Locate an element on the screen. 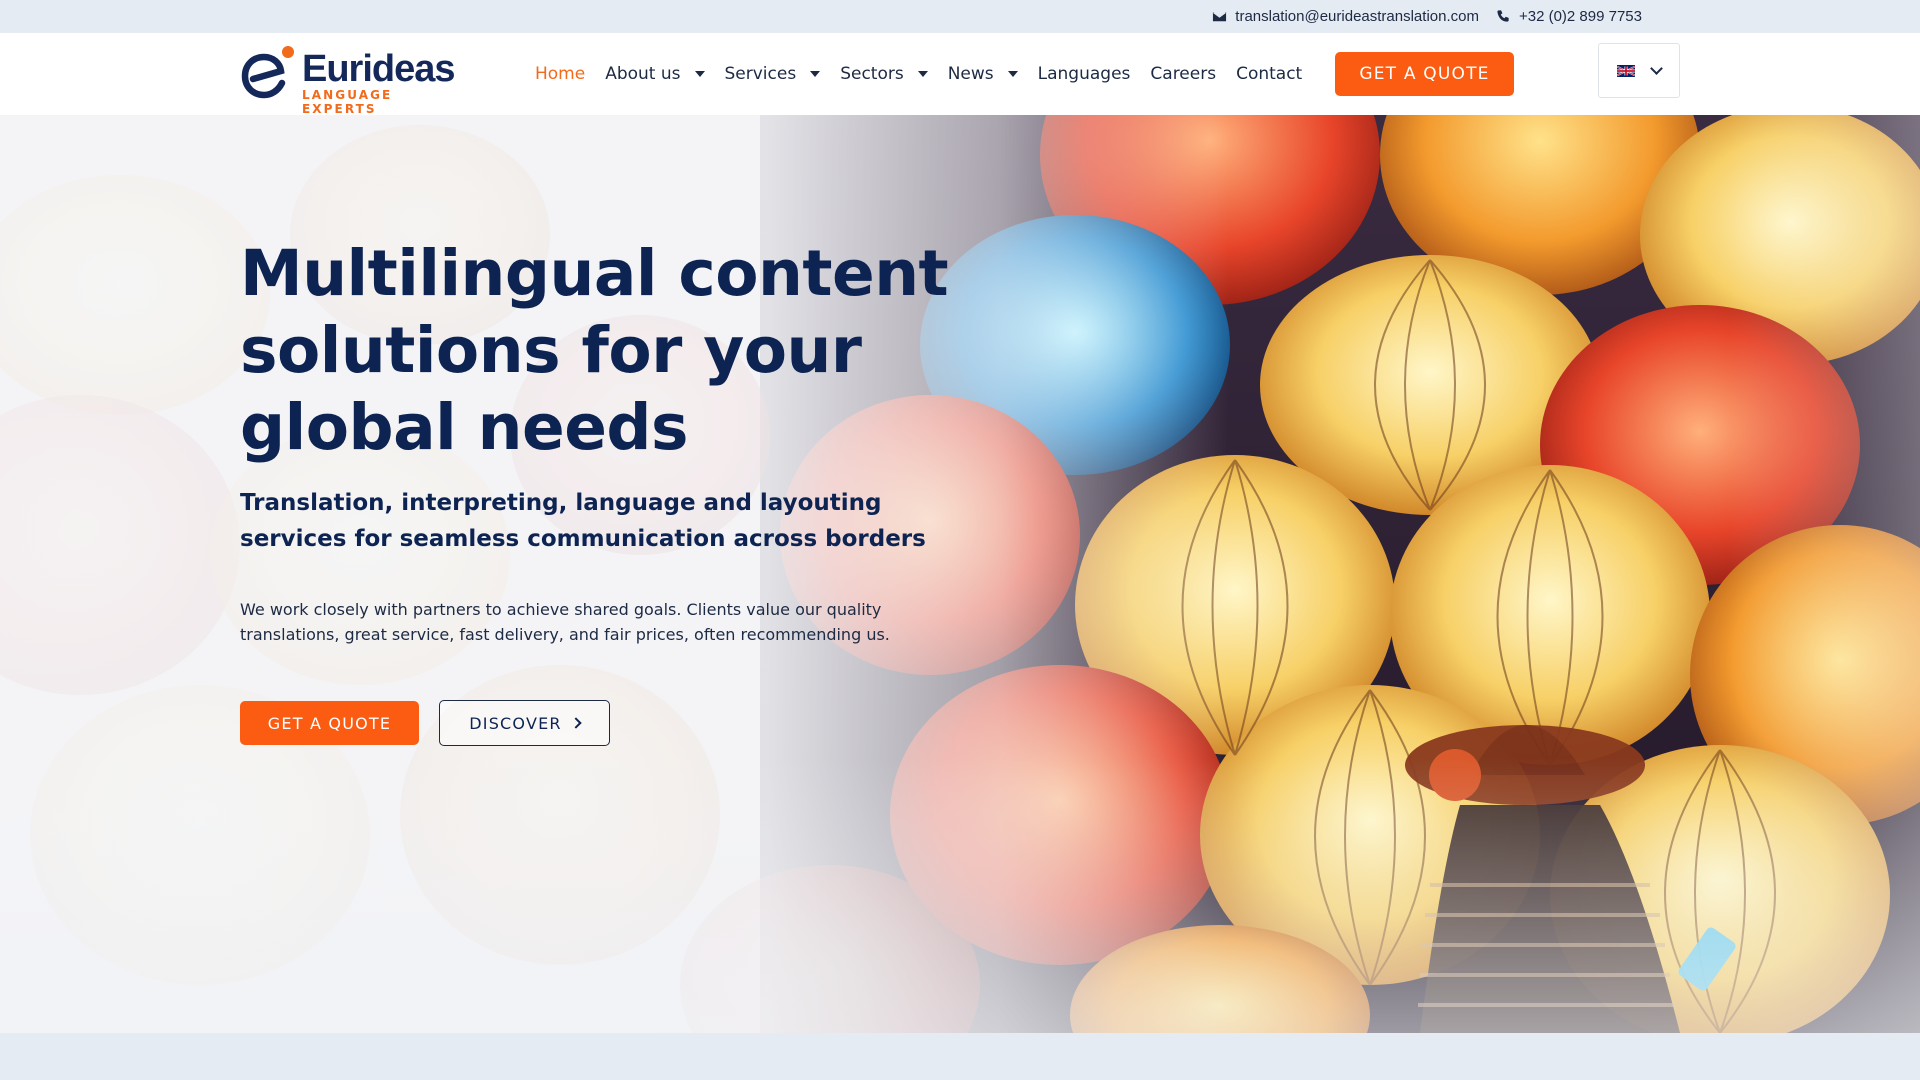 The image size is (1920, 1080). nav-about-us: About us is located at coordinates (655, 74).